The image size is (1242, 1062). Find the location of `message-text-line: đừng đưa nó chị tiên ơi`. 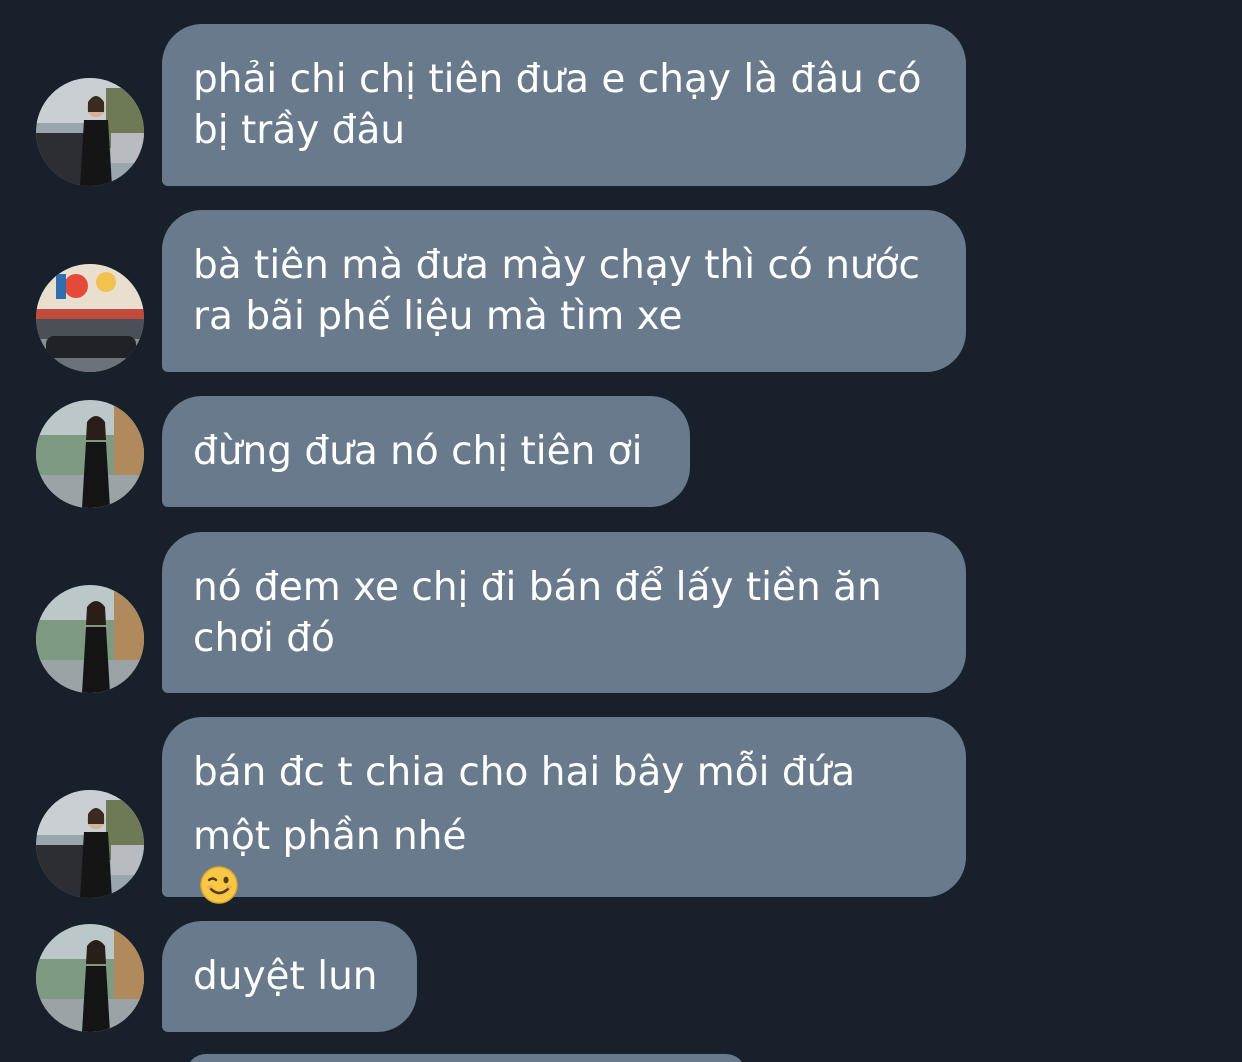

message-text-line: đừng đưa nó chị tiên ơi is located at coordinates (418, 451).